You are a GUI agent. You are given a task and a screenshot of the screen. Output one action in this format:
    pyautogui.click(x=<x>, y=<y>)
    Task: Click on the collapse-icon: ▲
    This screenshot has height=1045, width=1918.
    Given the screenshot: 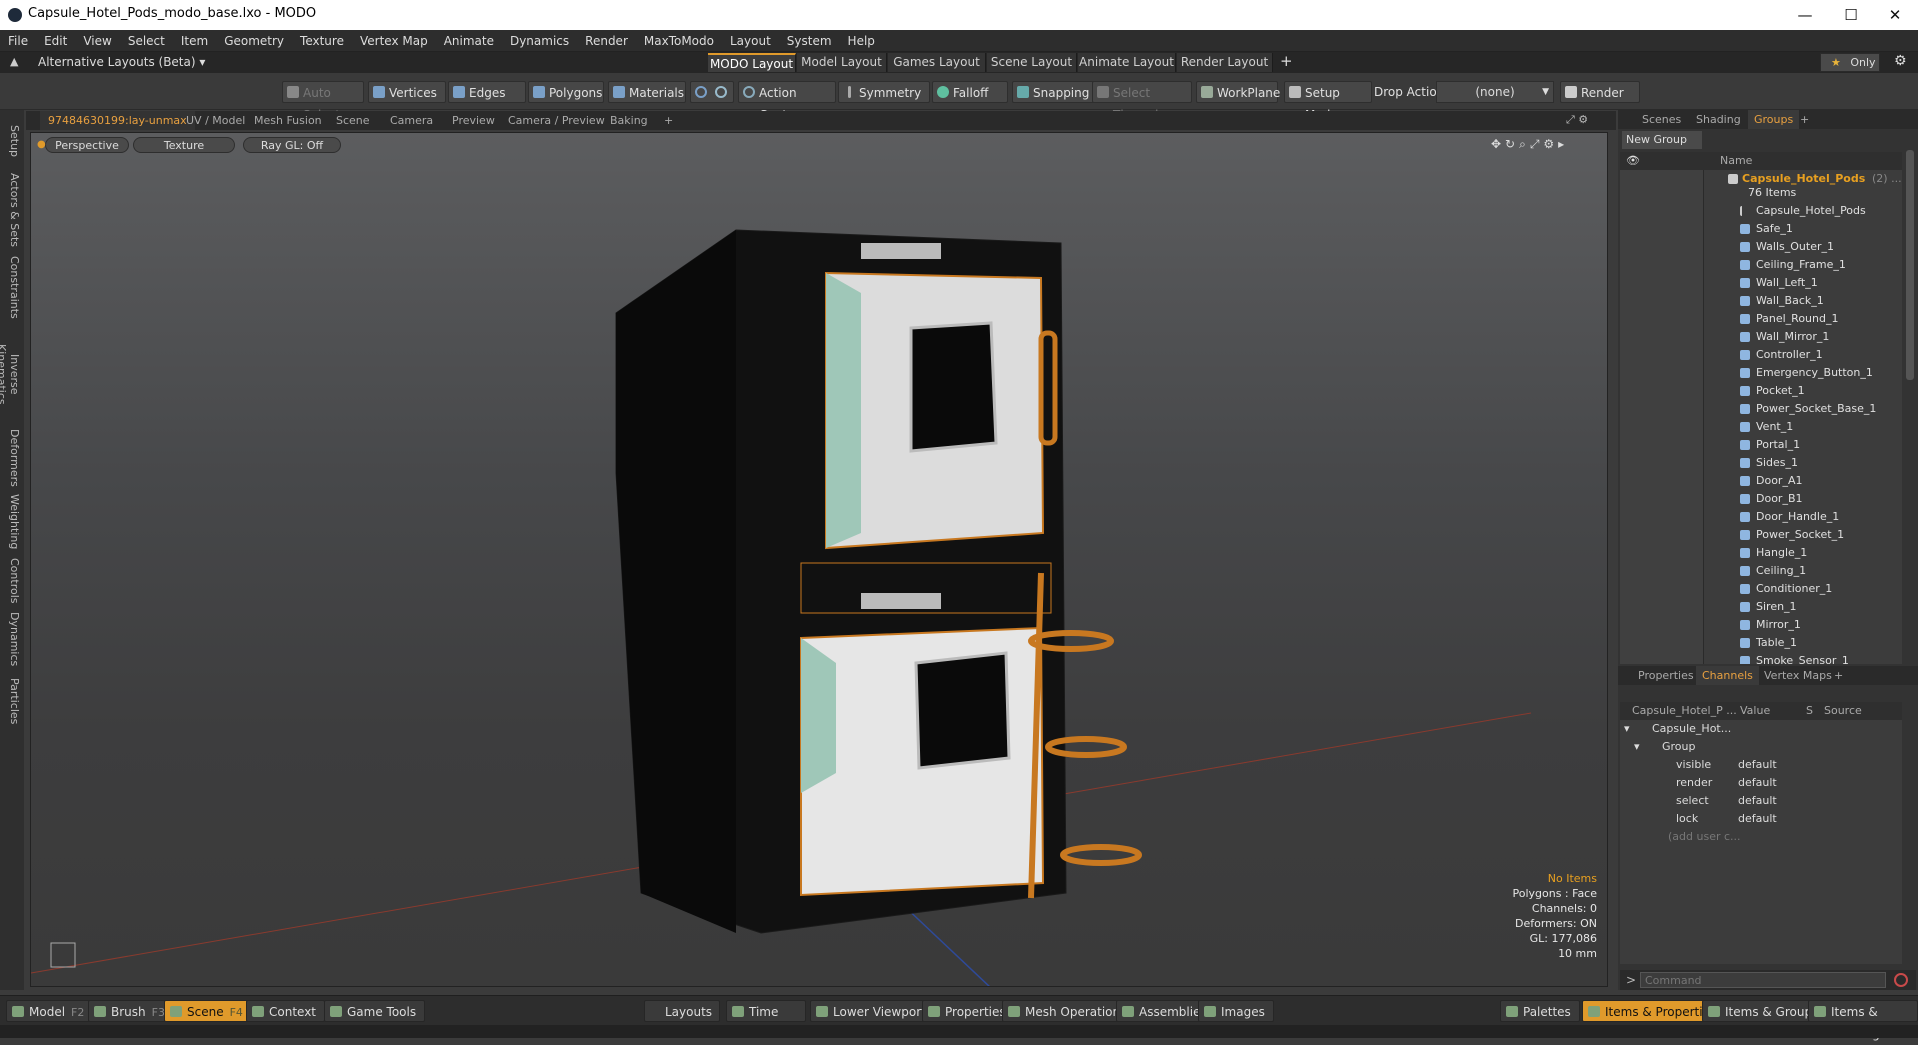 What is the action you would take?
    pyautogui.click(x=14, y=61)
    